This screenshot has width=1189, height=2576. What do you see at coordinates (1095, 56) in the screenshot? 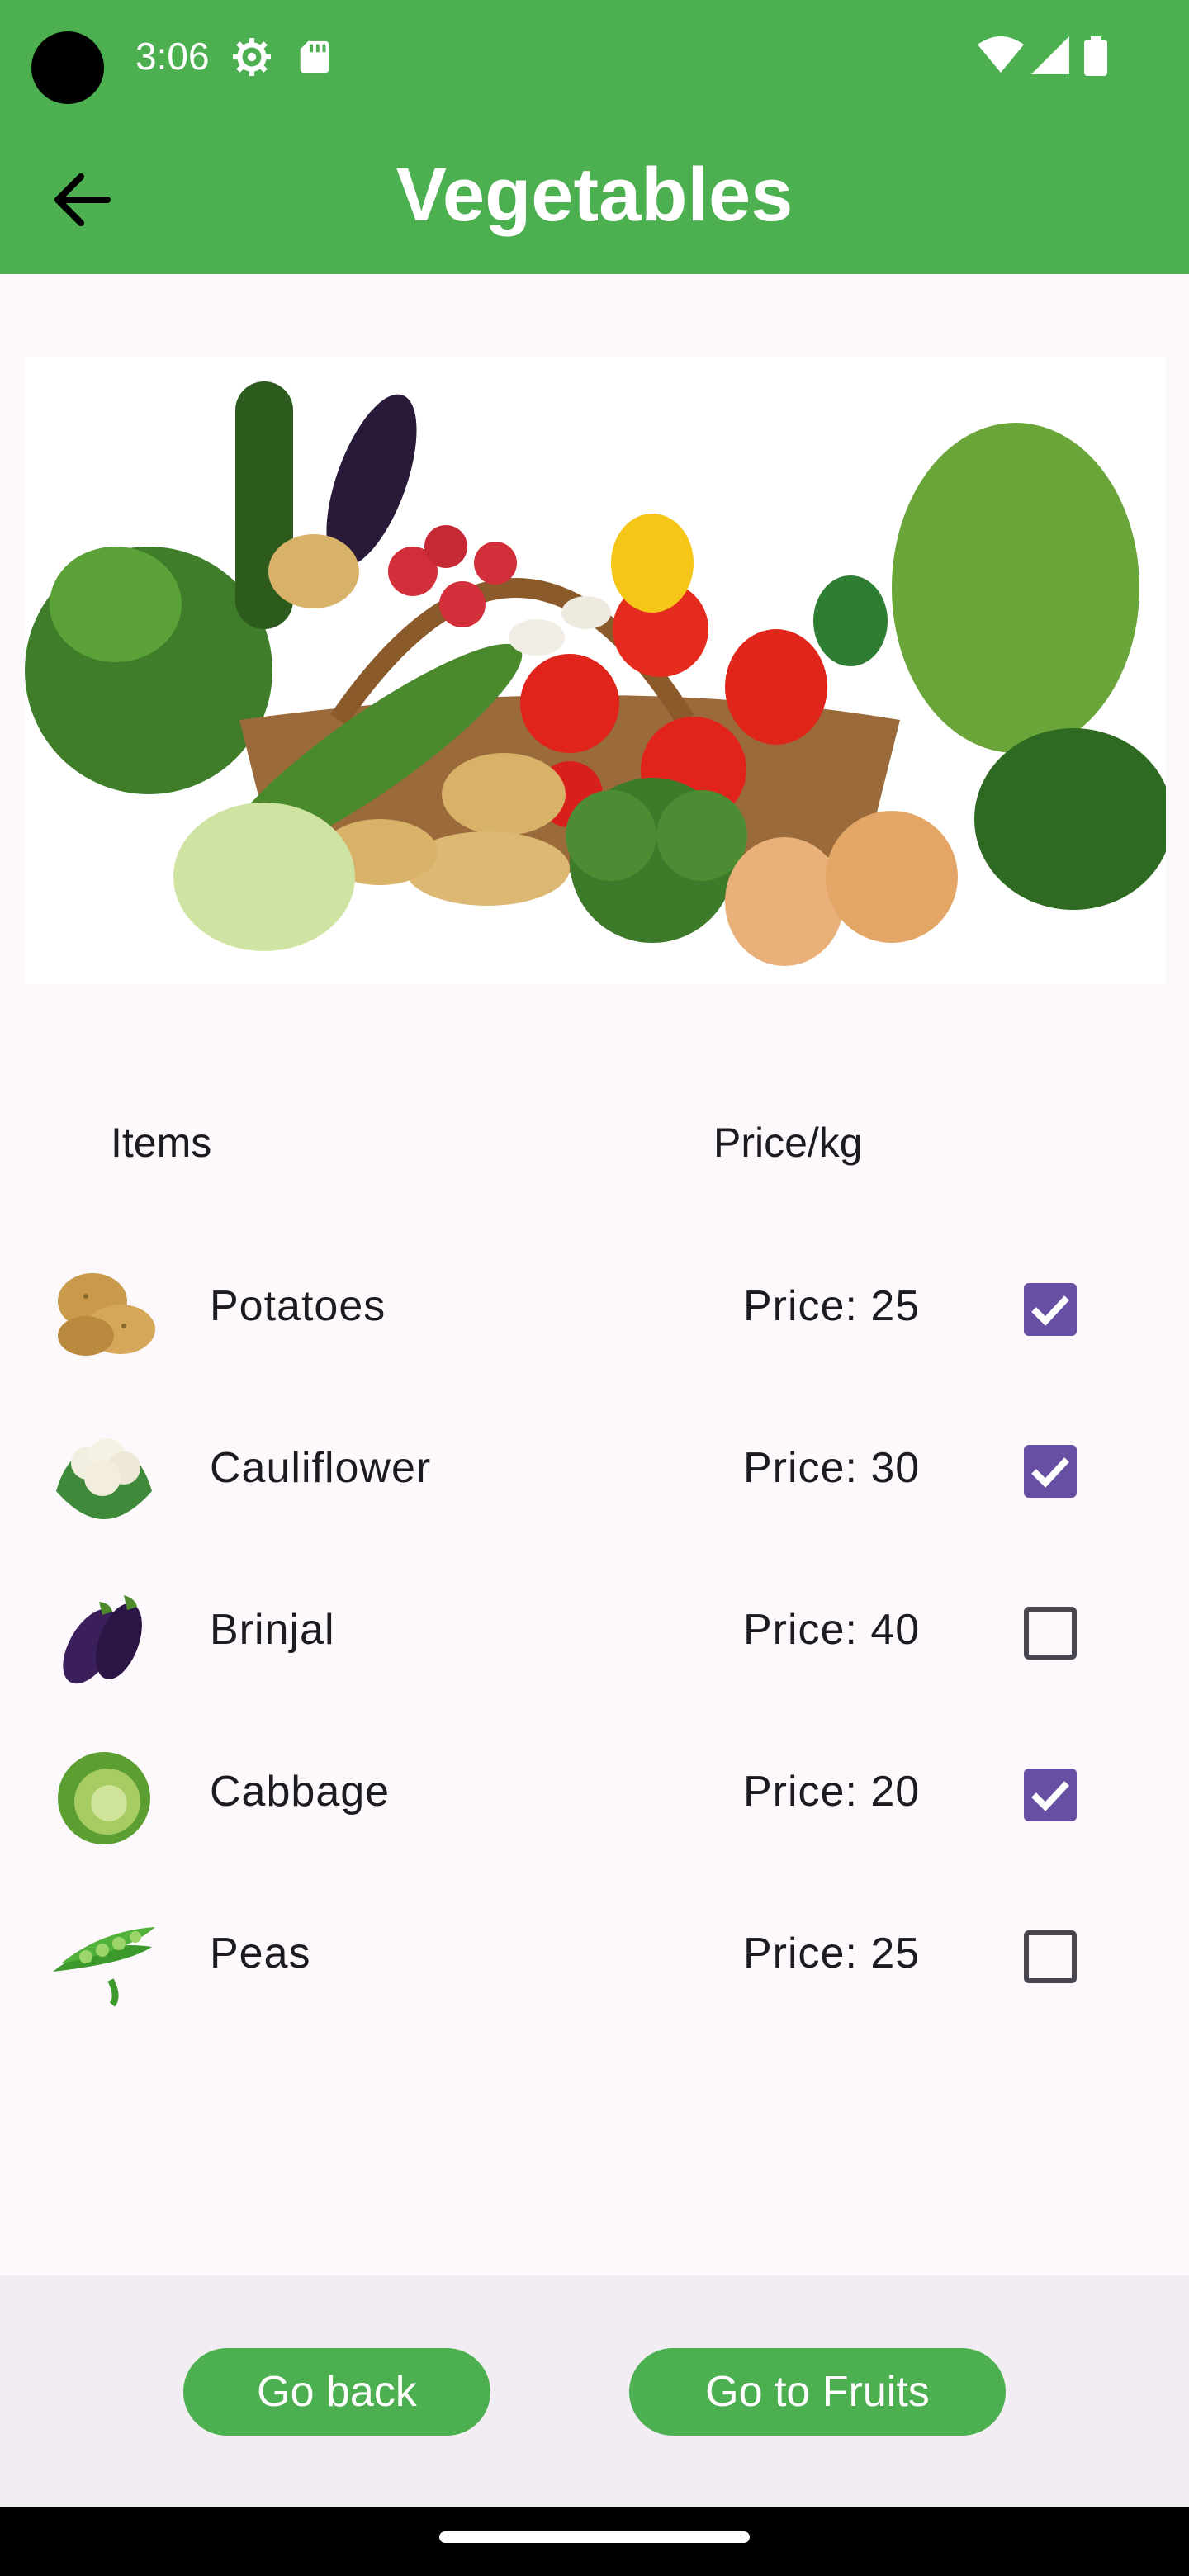
I see `battery-icon` at bounding box center [1095, 56].